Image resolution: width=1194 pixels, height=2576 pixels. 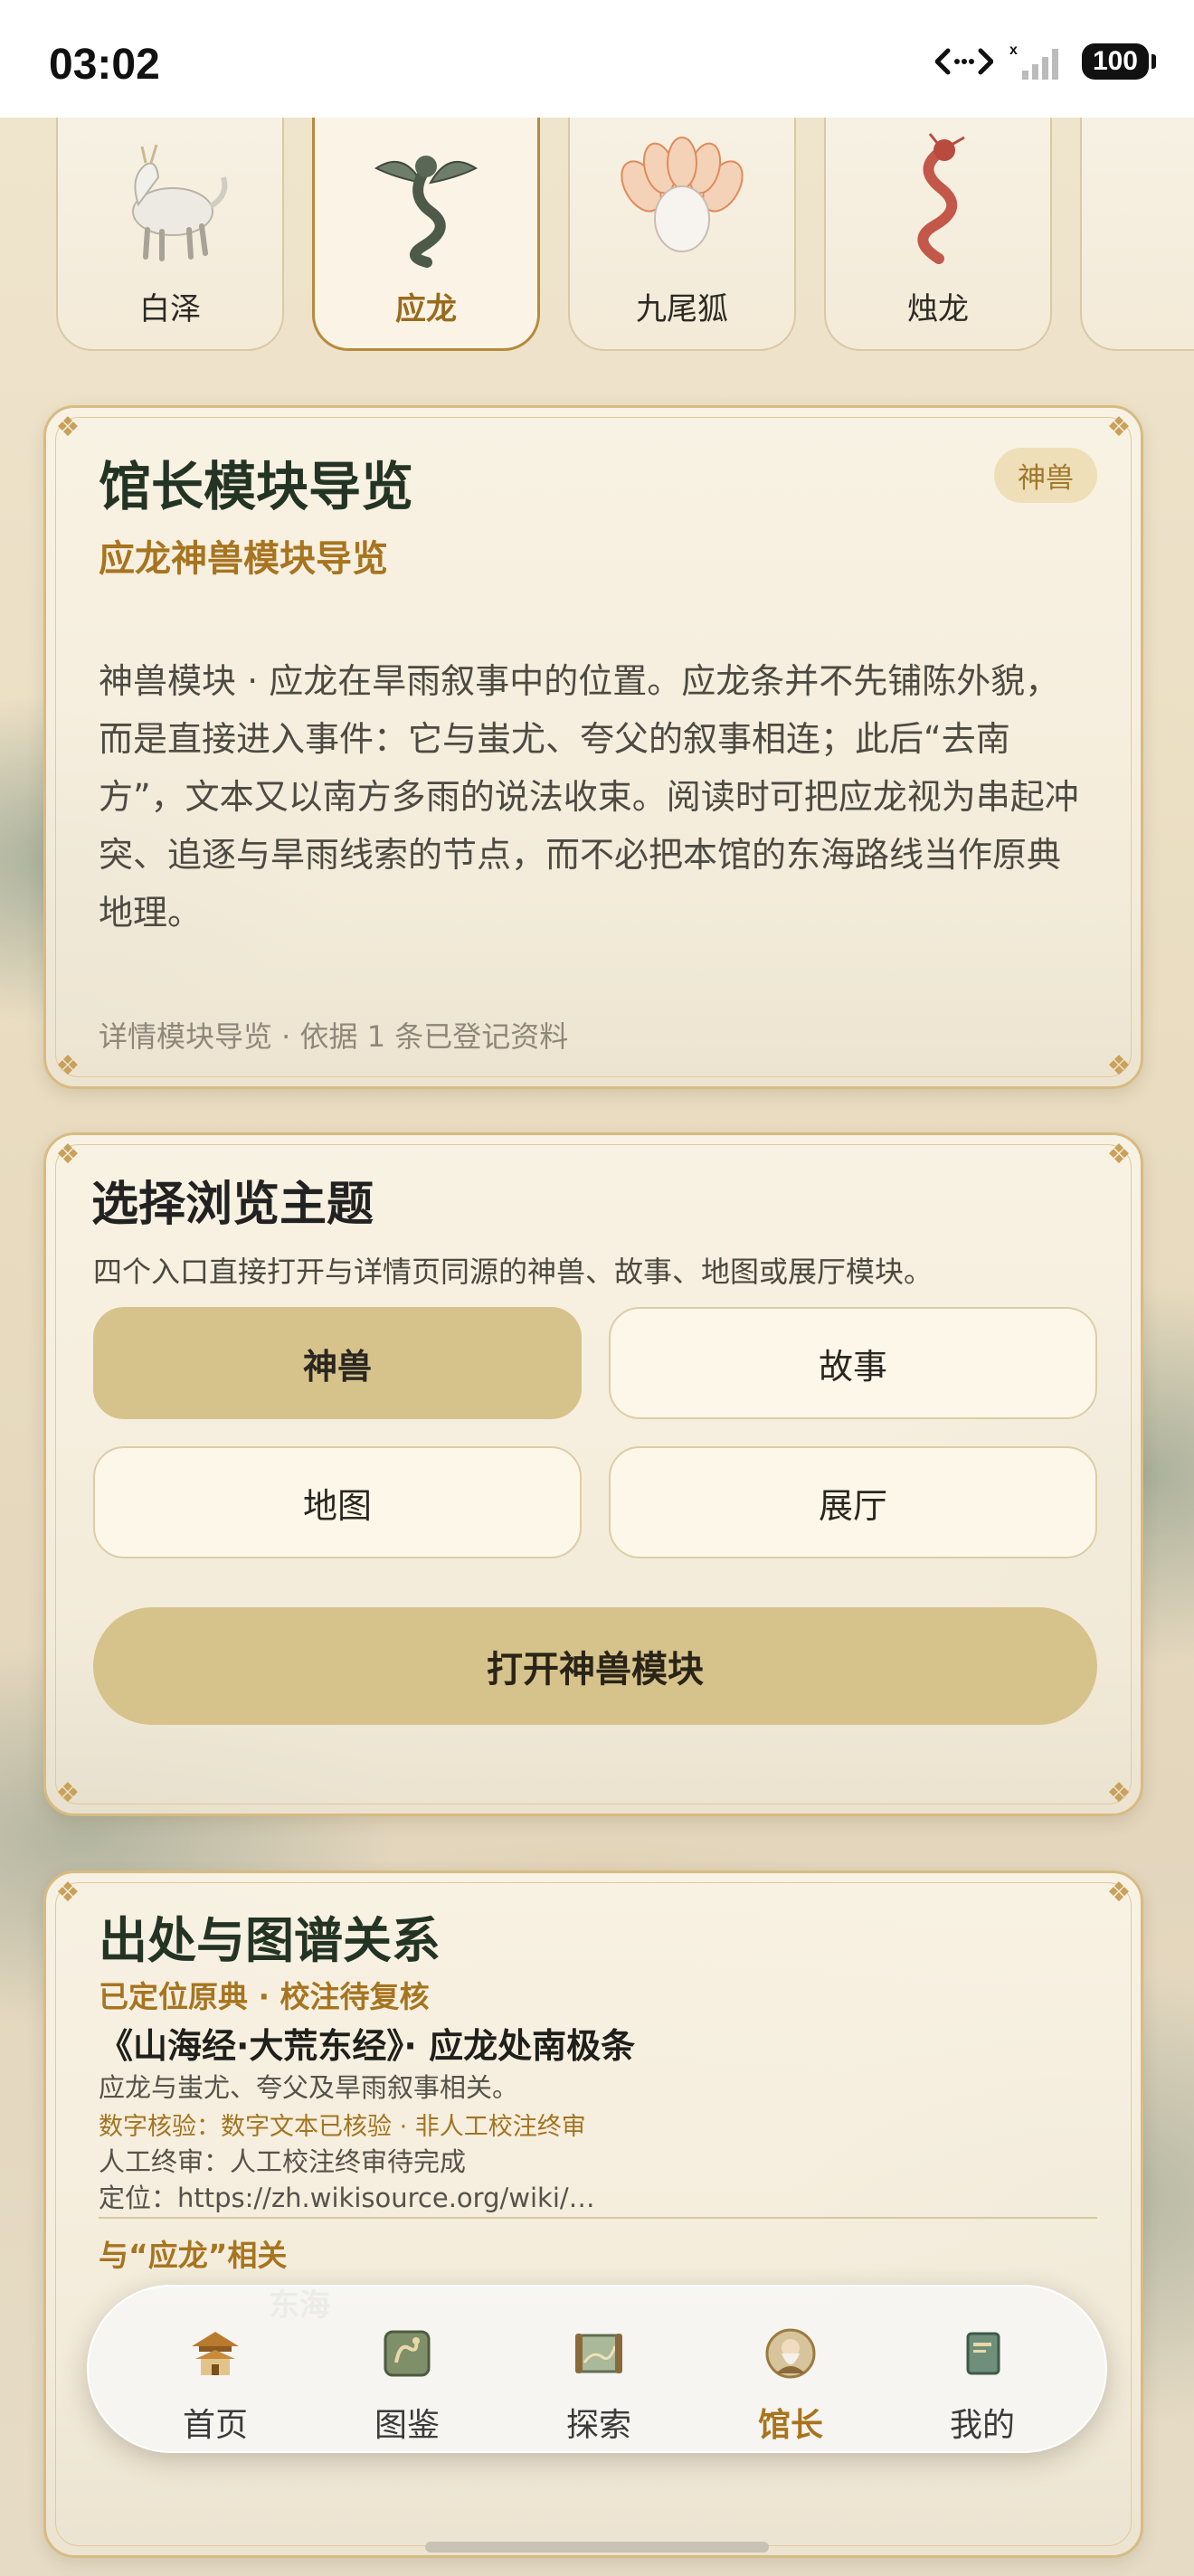 I want to click on creature-selector: 白泽 应龙 九尾狐 烛龙, so click(x=597, y=240).